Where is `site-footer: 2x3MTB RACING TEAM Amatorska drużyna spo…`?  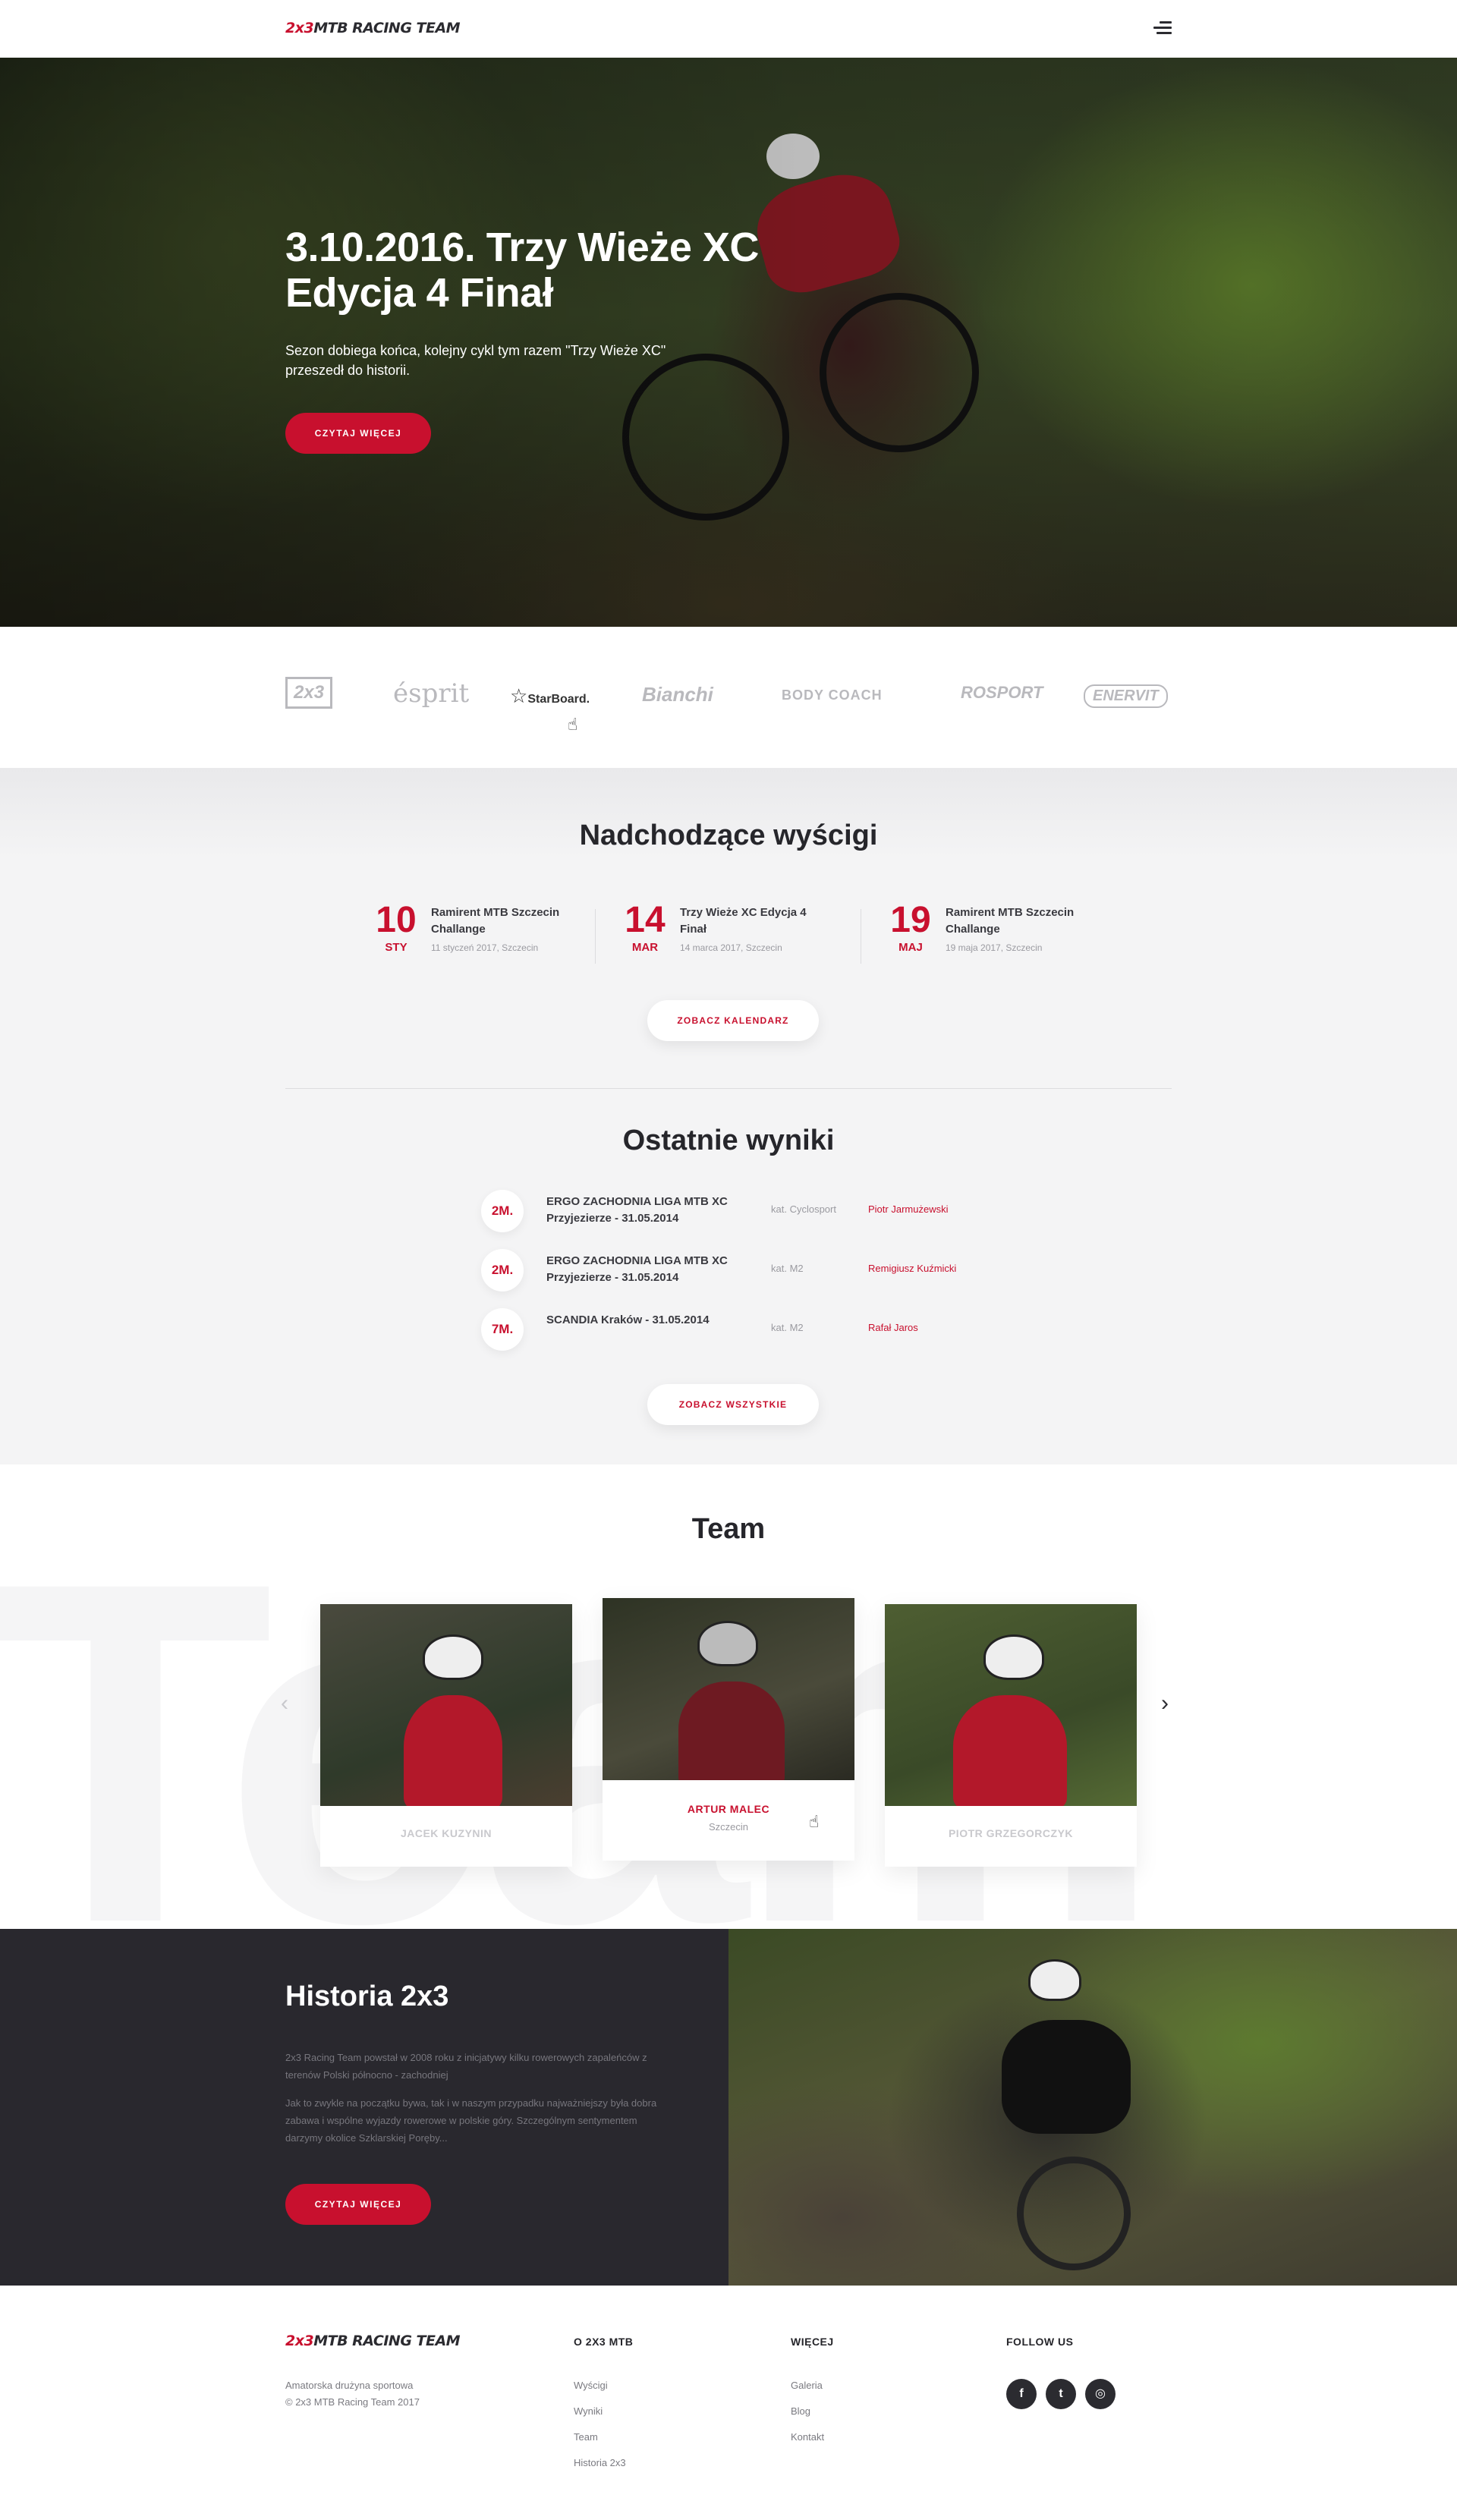
site-footer: 2x3MTB RACING TEAM Amatorska drużyna spo… is located at coordinates (728, 2403).